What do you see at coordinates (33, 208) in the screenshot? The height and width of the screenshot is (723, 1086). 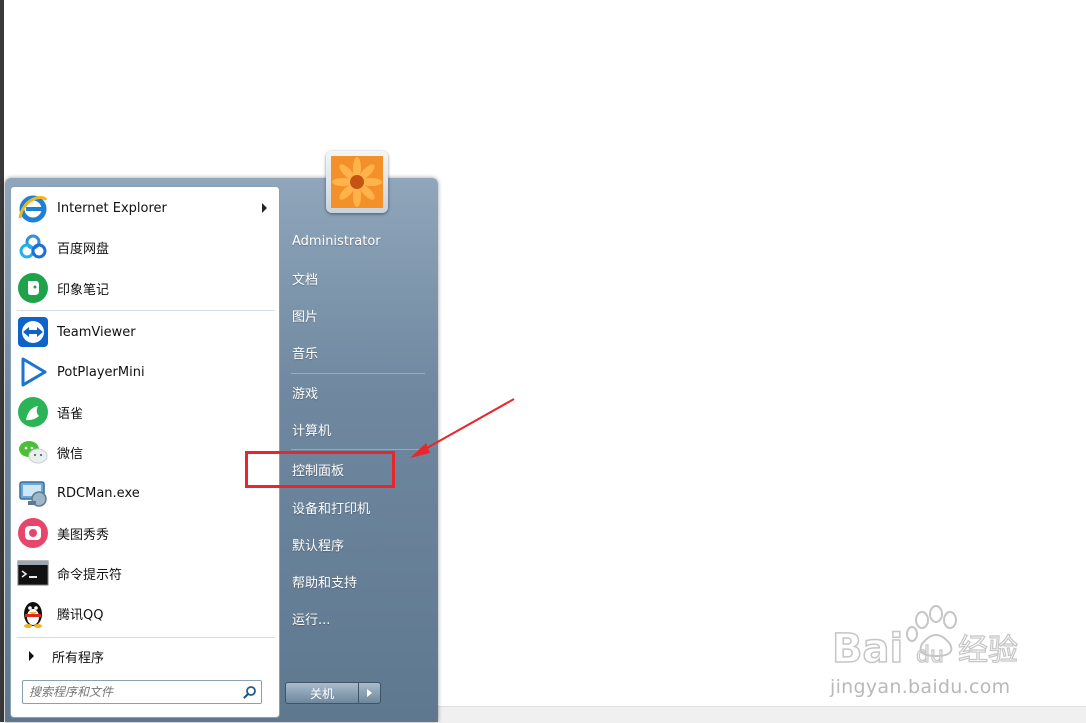 I see `internet-explorer-icon` at bounding box center [33, 208].